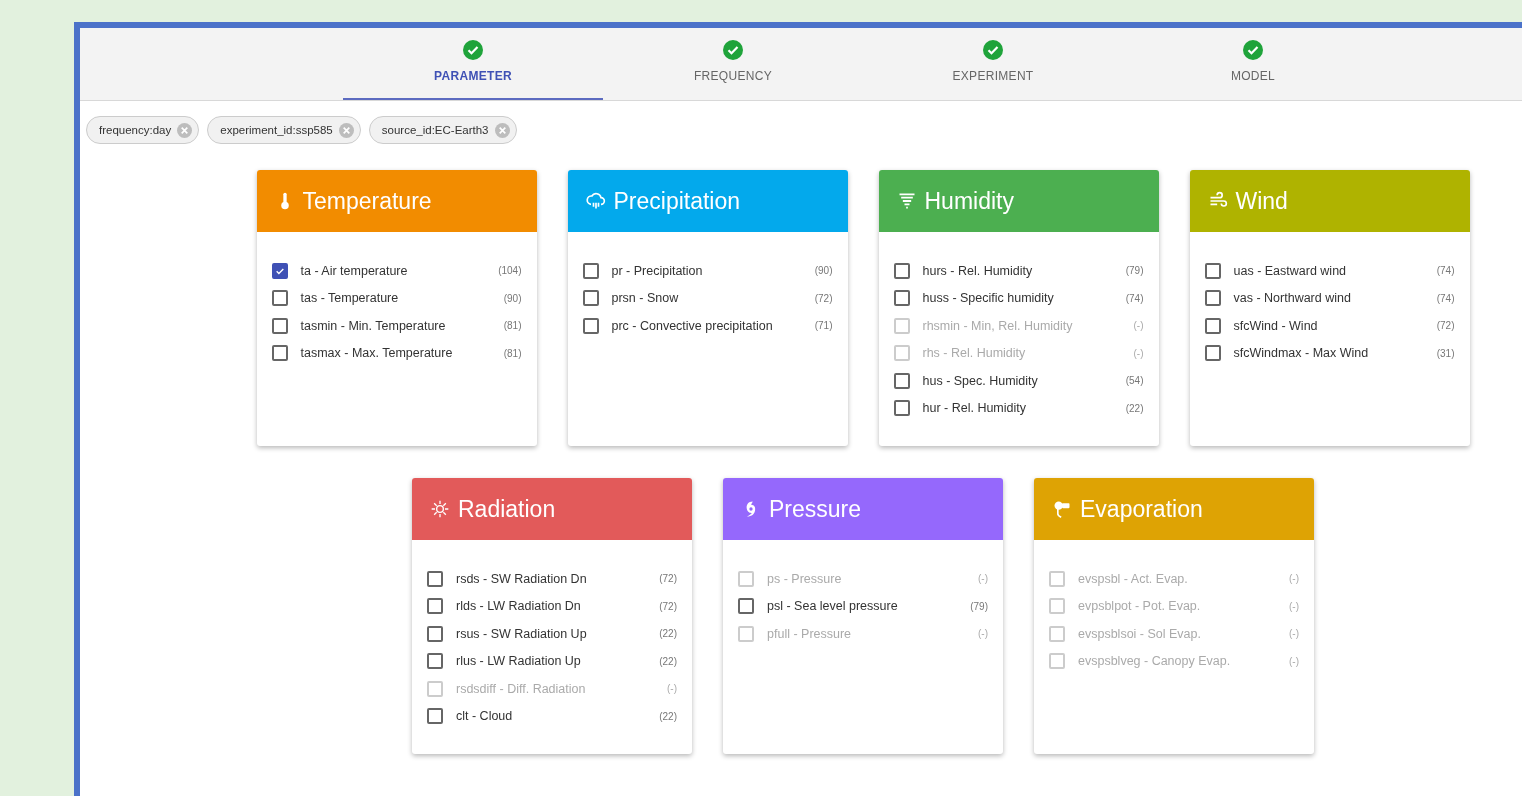 The height and width of the screenshot is (796, 1522). I want to click on parameter-label: hur - Rel. Humidity, so click(1024, 408).